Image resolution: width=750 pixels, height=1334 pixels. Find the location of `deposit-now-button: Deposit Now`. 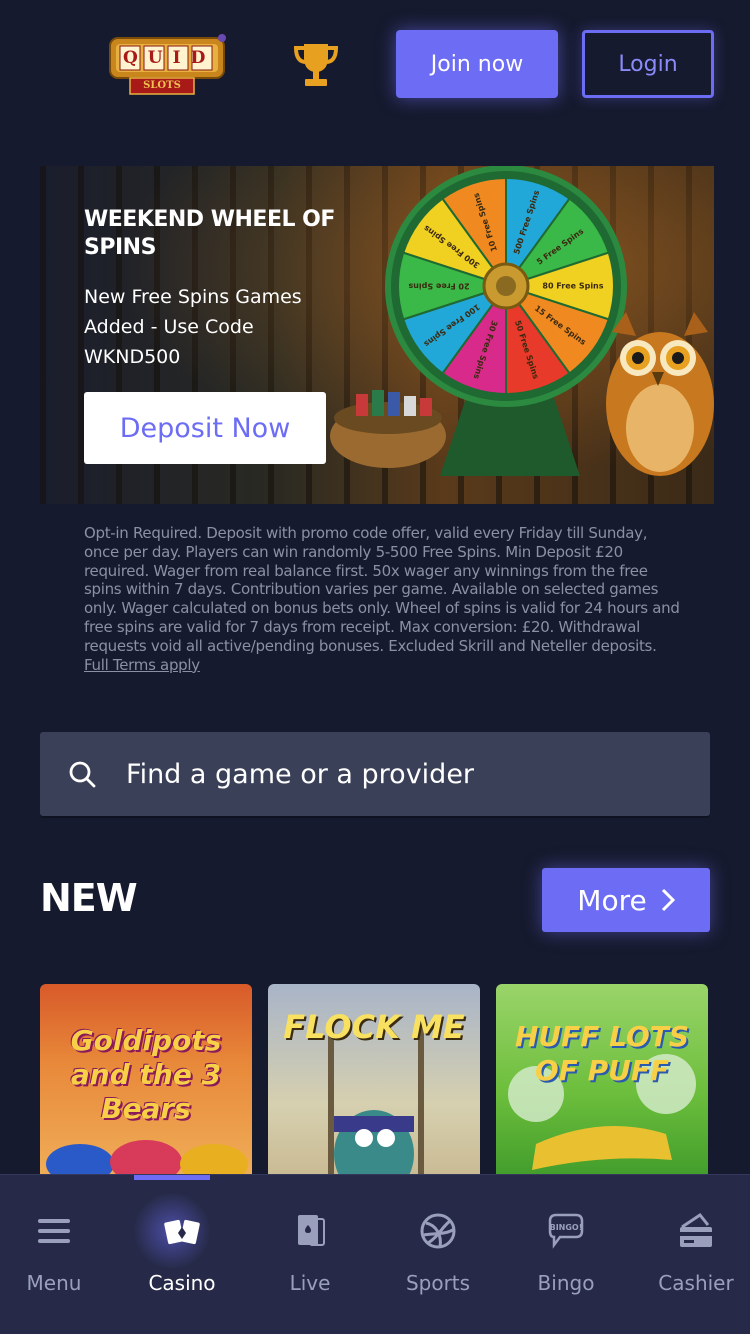

deposit-now-button: Deposit Now is located at coordinates (205, 428).